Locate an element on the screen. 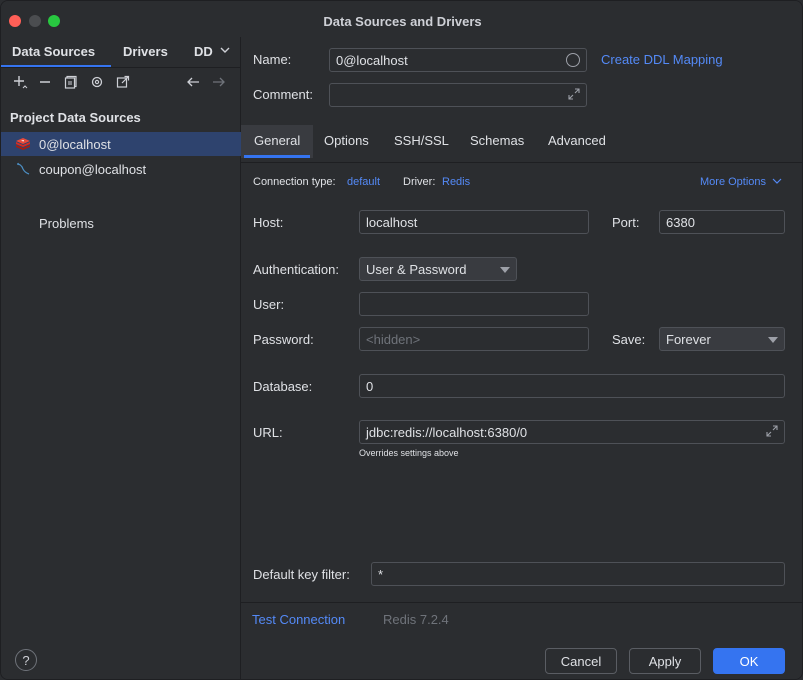 This screenshot has width=803, height=680. remove-icon is located at coordinates (45, 82).